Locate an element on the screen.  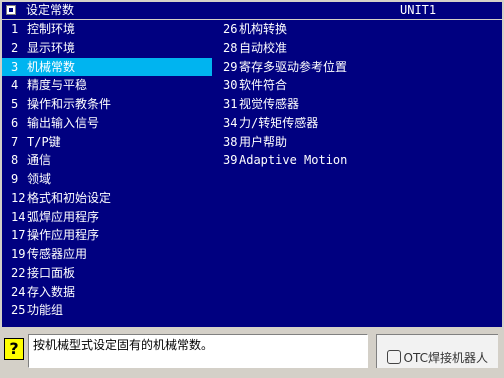
menu-item-label: 机构转换 is located at coordinates (263, 29).